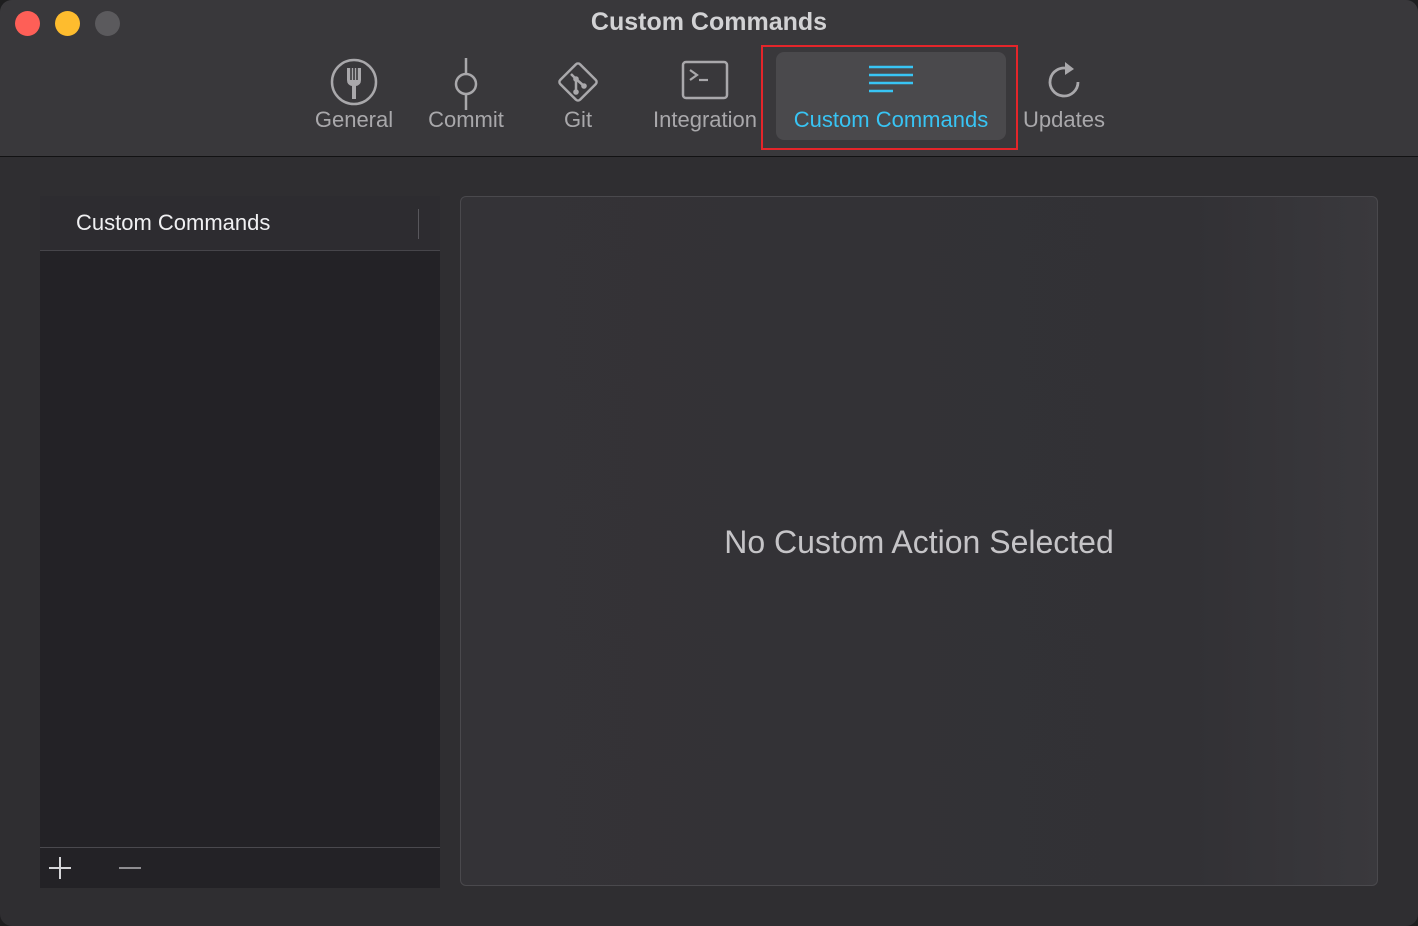  I want to click on minus-icon, so click(130, 868).